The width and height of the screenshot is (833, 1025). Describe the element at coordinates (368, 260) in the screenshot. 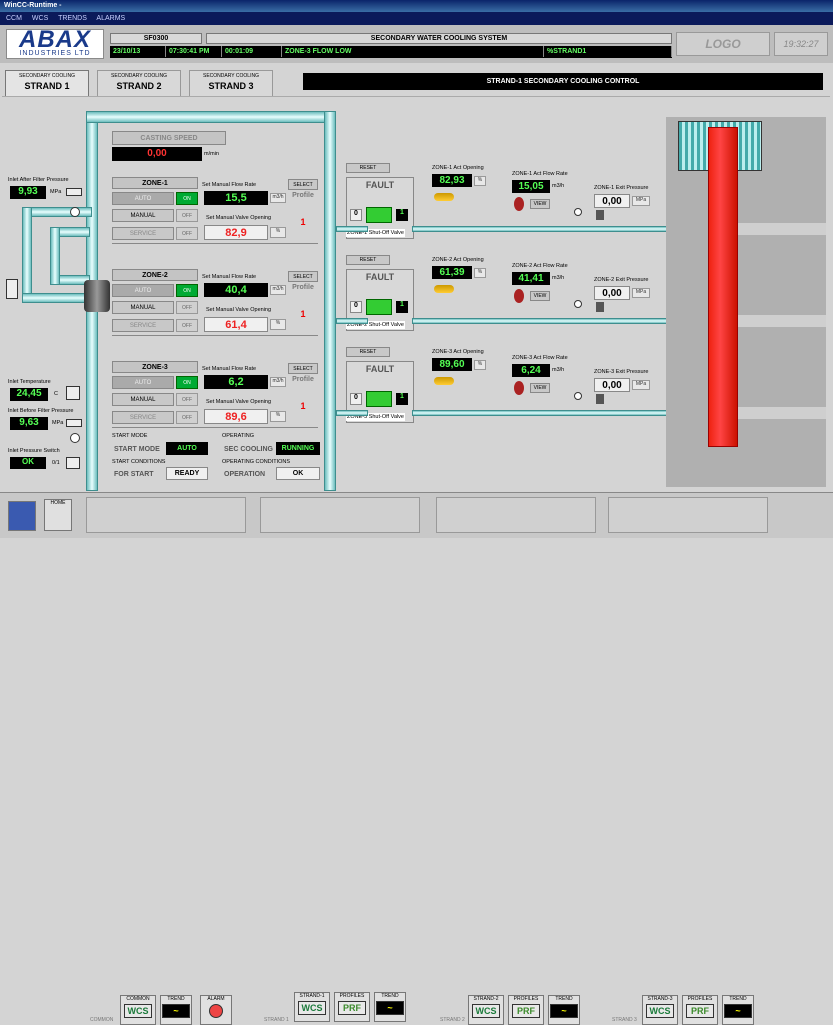

I see `zone-2-reset-button: RESET` at that location.